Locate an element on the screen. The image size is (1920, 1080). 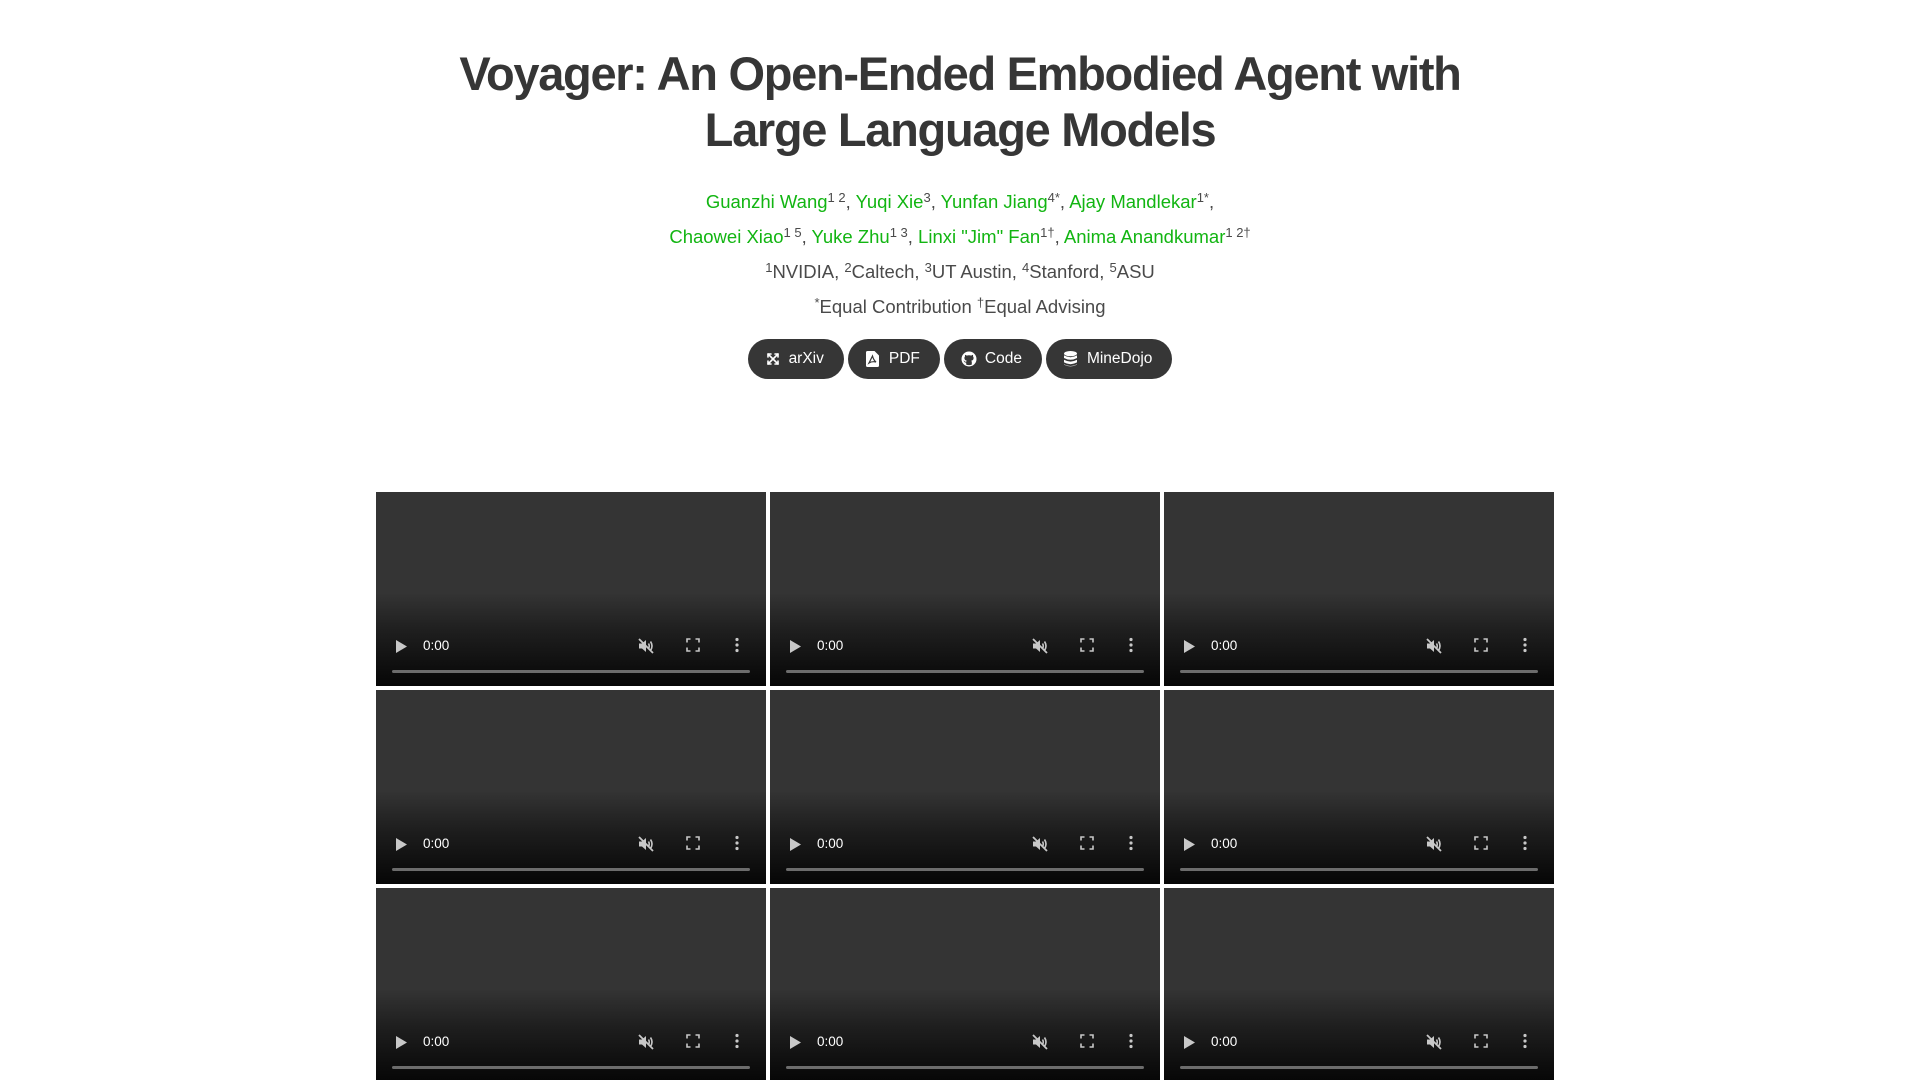
pdf-button: PDF is located at coordinates (893, 359).